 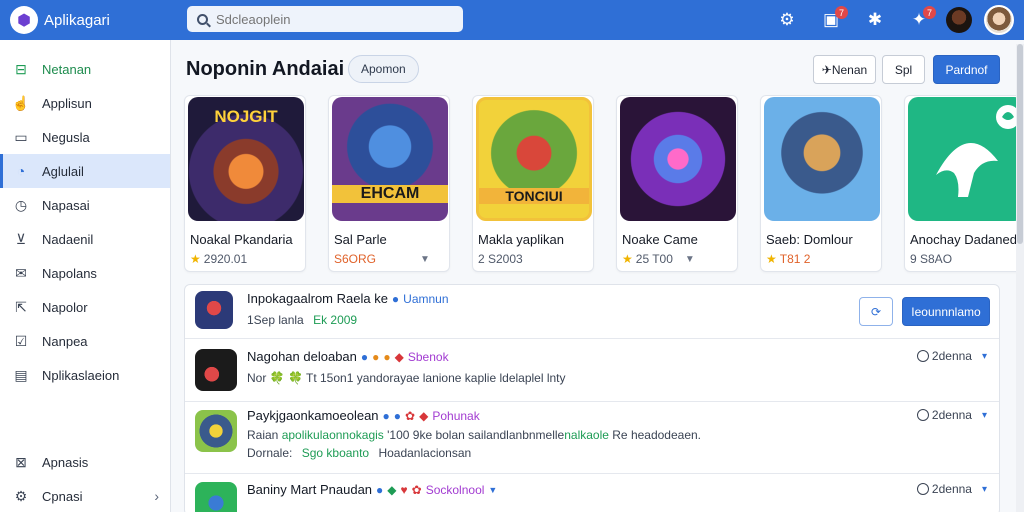 What do you see at coordinates (156, 496) in the screenshot?
I see `chevron-right-icon: ›` at bounding box center [156, 496].